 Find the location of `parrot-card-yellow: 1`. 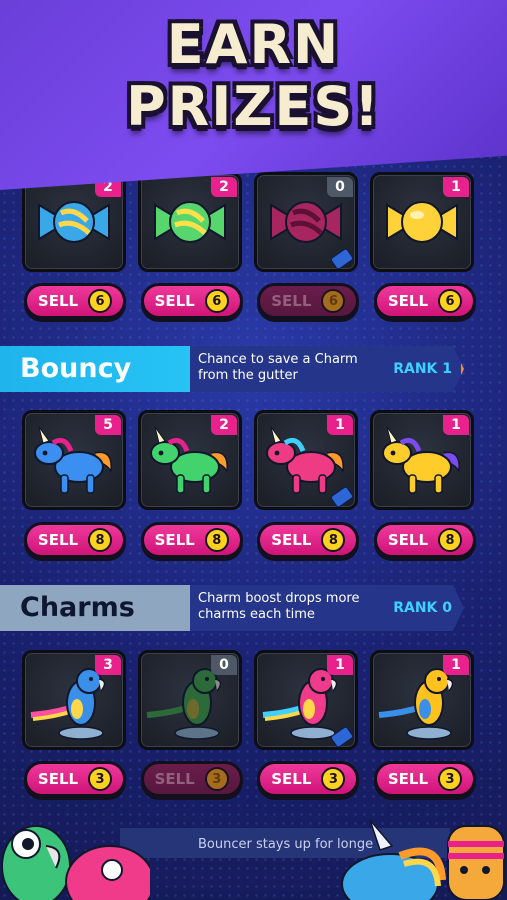

parrot-card-yellow: 1 is located at coordinates (422, 700).